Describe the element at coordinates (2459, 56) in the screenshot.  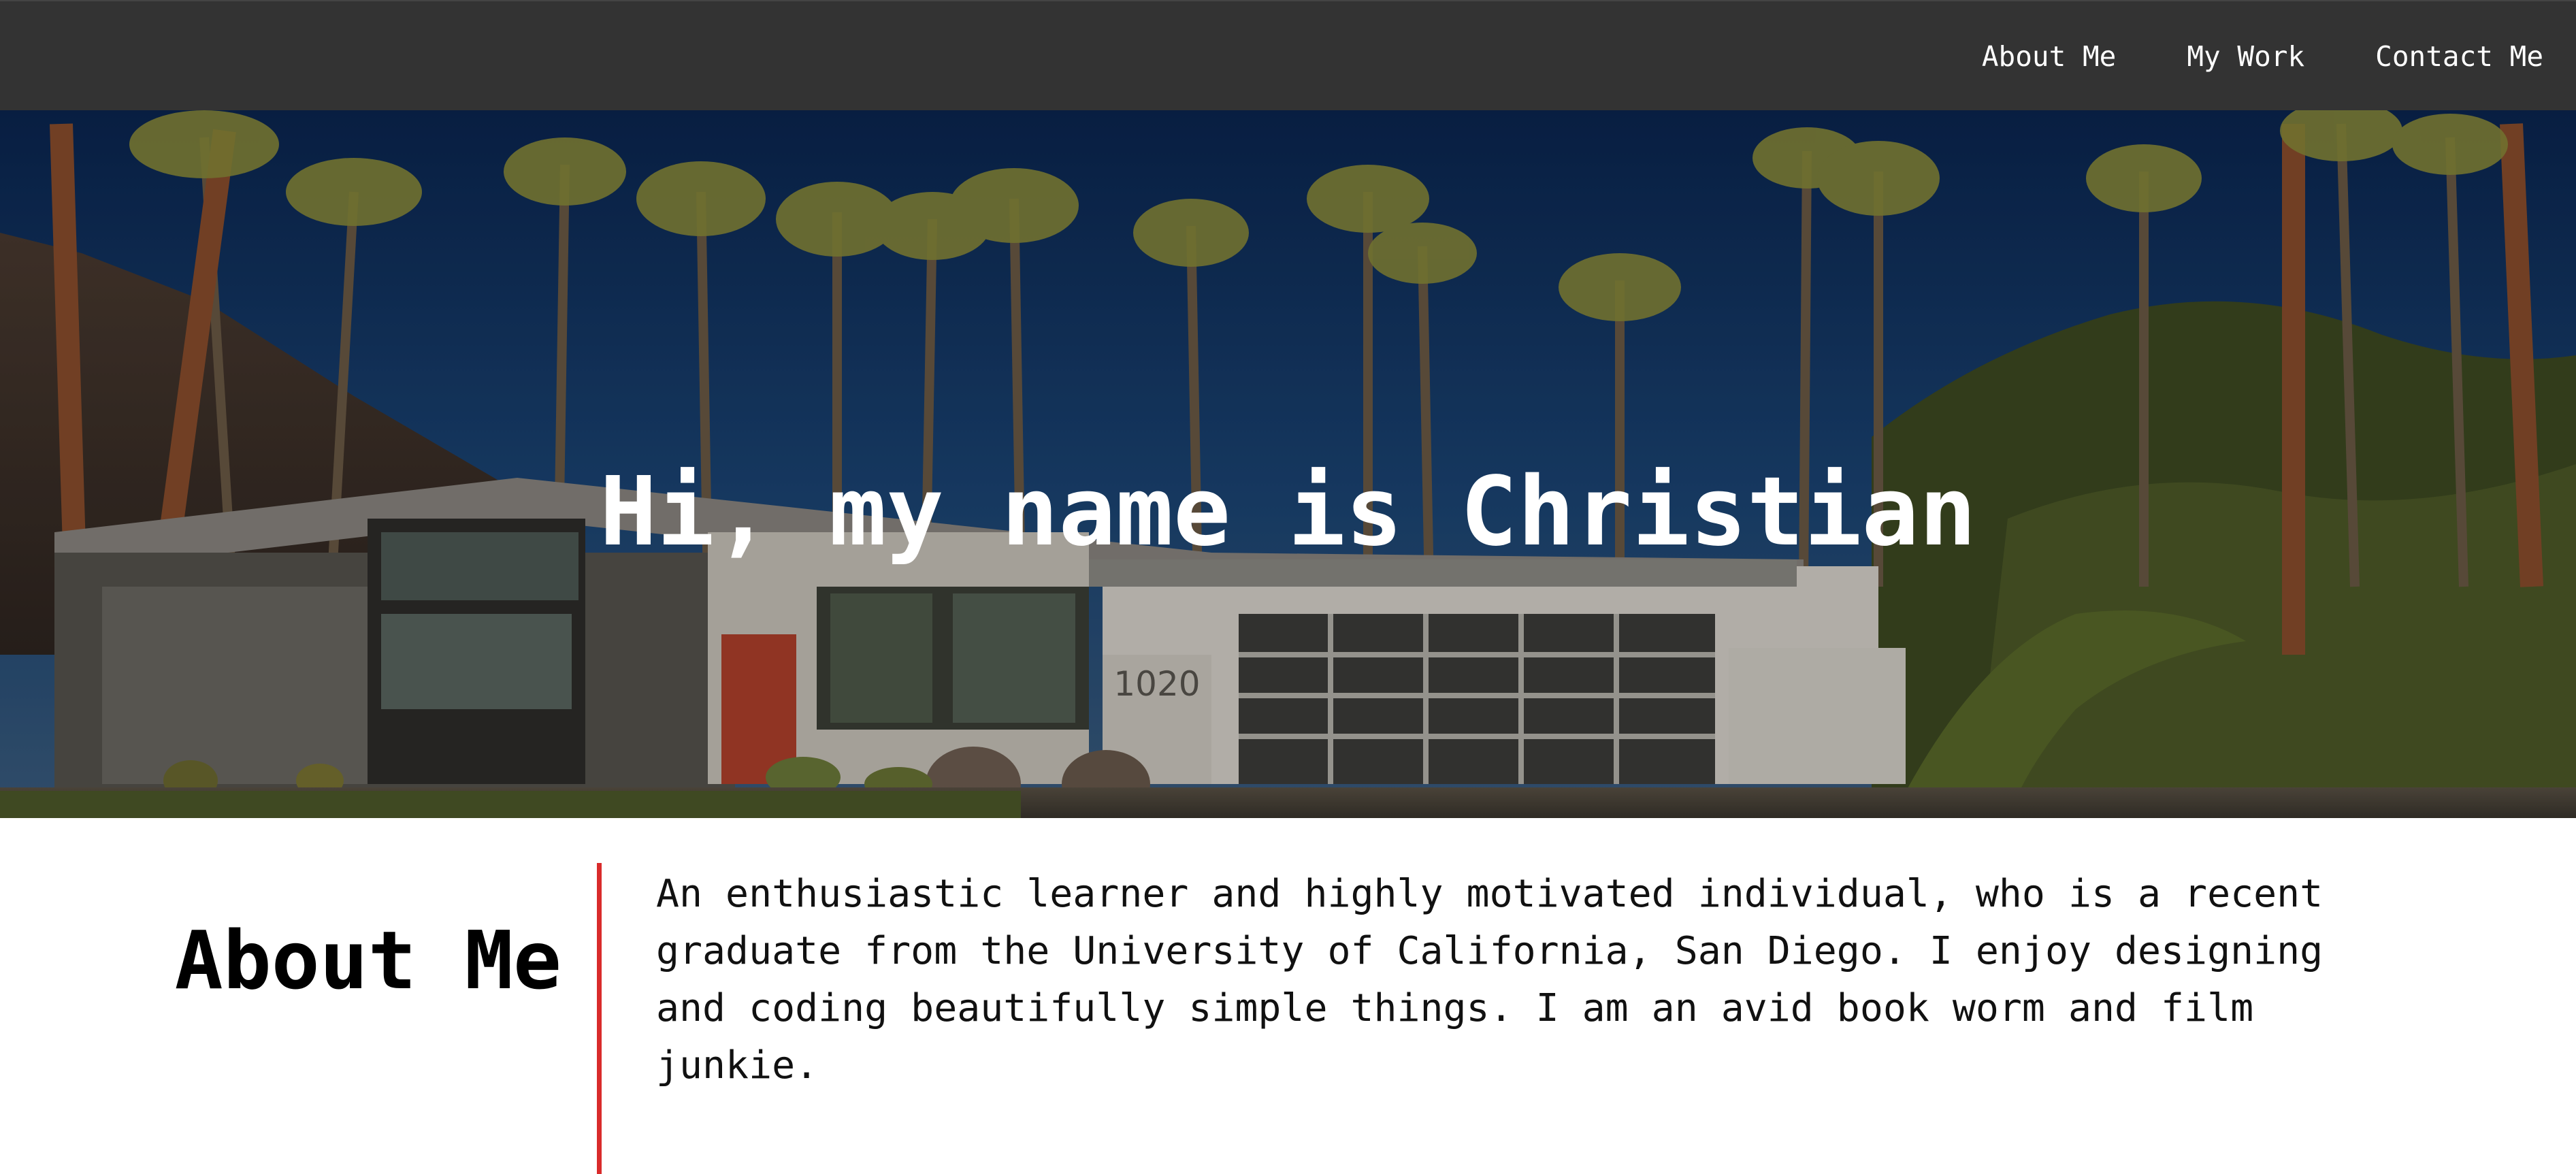
I see `nav-link-contact-me: Contact Me` at that location.